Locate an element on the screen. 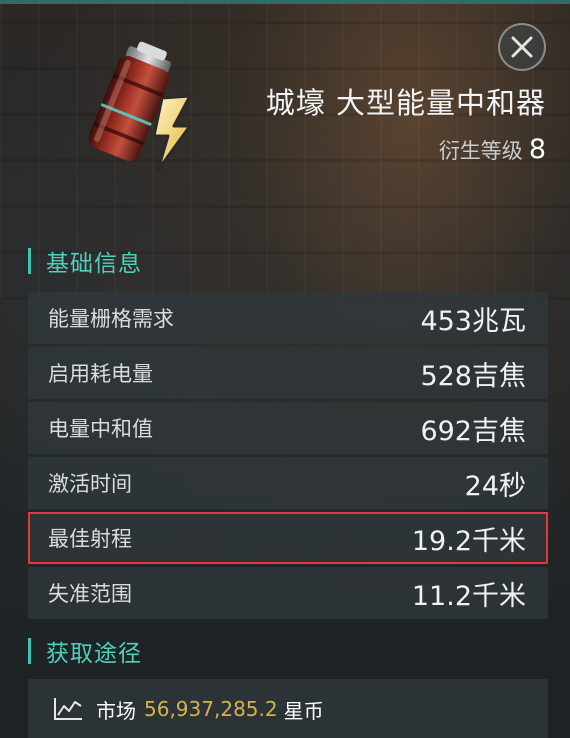  attribute-value: 11.2千米 is located at coordinates (468, 596).